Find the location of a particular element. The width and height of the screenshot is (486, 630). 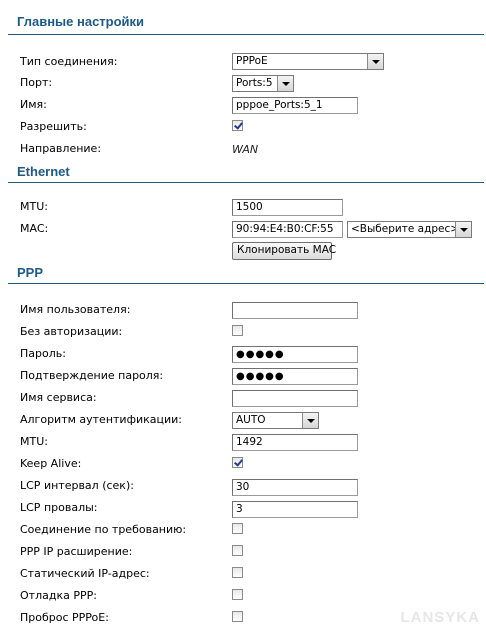

auth-algo-value: AUTO is located at coordinates (251, 420).